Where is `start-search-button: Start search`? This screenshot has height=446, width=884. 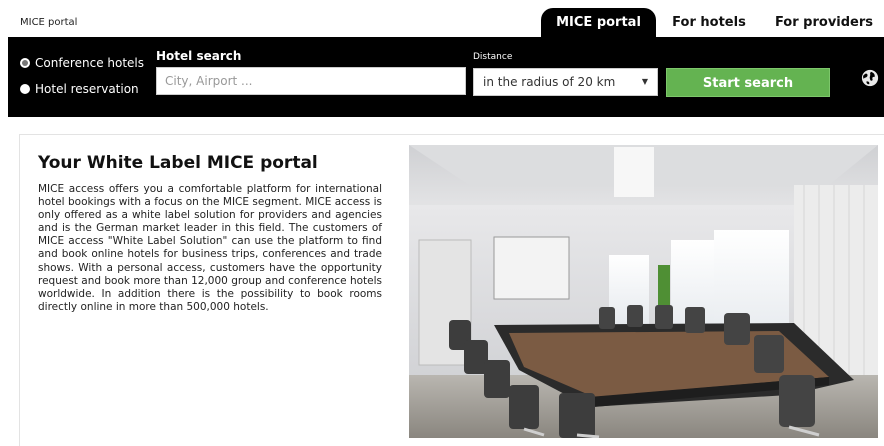
start-search-button: Start search is located at coordinates (748, 82).